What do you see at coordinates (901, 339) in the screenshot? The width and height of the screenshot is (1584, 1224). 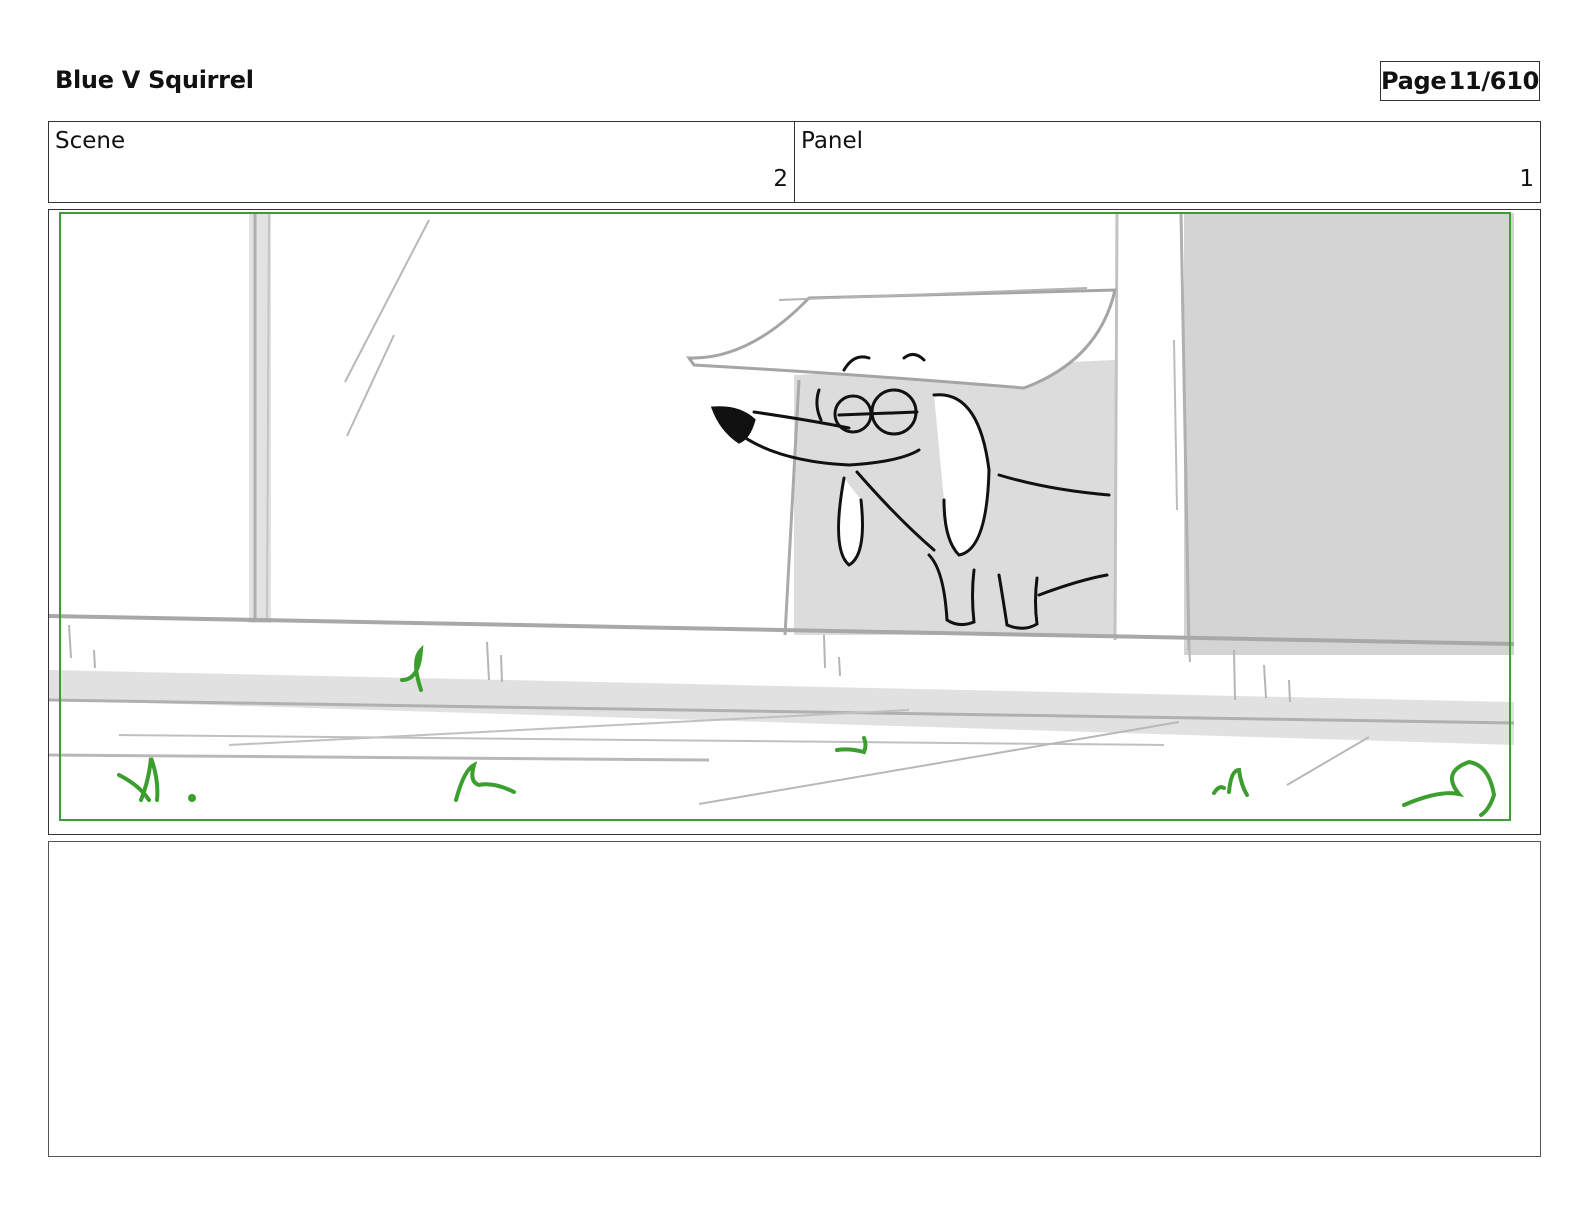 I see `door-canopy` at bounding box center [901, 339].